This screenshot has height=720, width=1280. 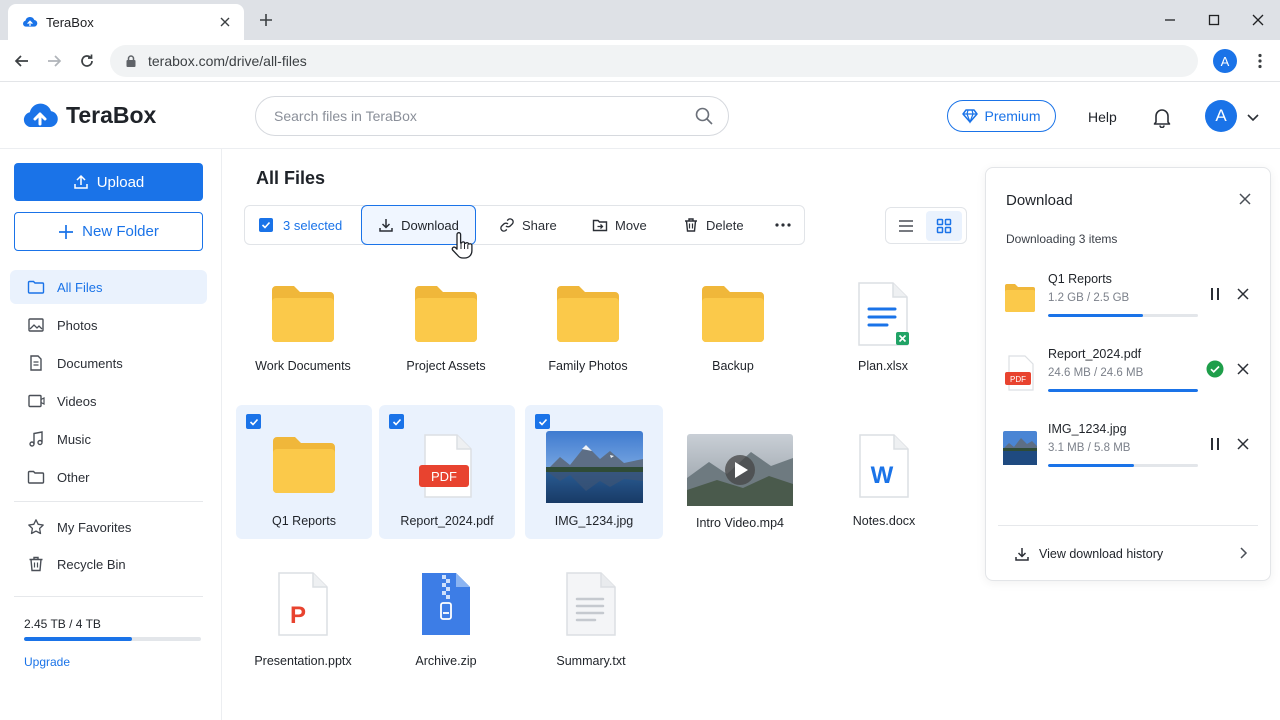 I want to click on text-file-icon, so click(x=591, y=604).